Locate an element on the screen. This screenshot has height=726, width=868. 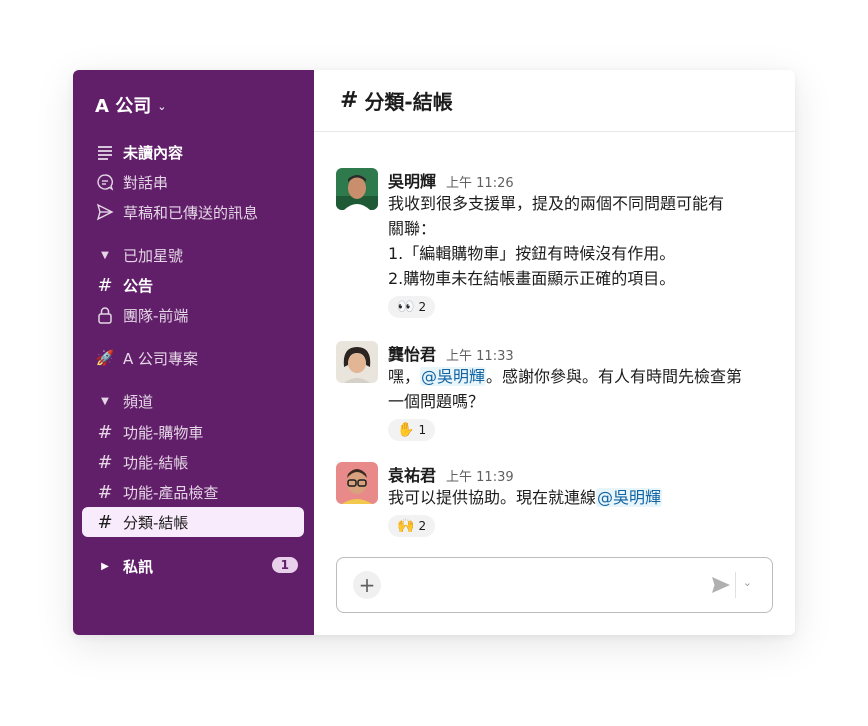
message-text: 我可以提供協助。現在就連線@吳明輝 is located at coordinates (583, 497).